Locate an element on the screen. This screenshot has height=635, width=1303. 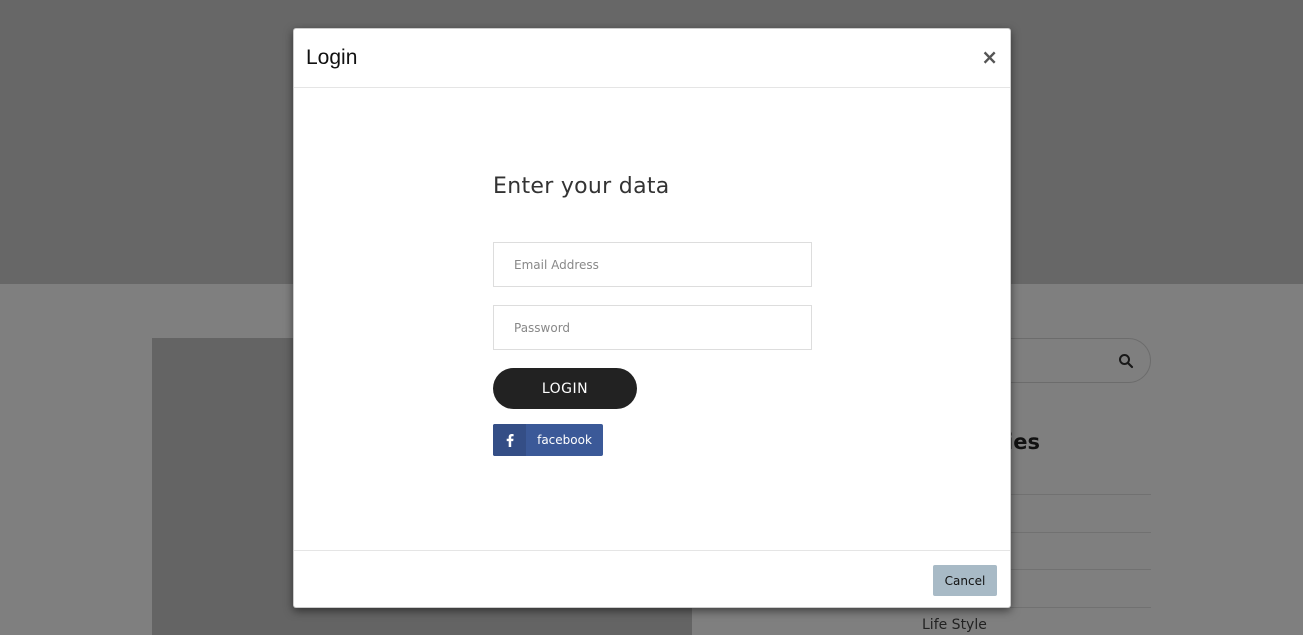
cancel-button: Cancel is located at coordinates (965, 580).